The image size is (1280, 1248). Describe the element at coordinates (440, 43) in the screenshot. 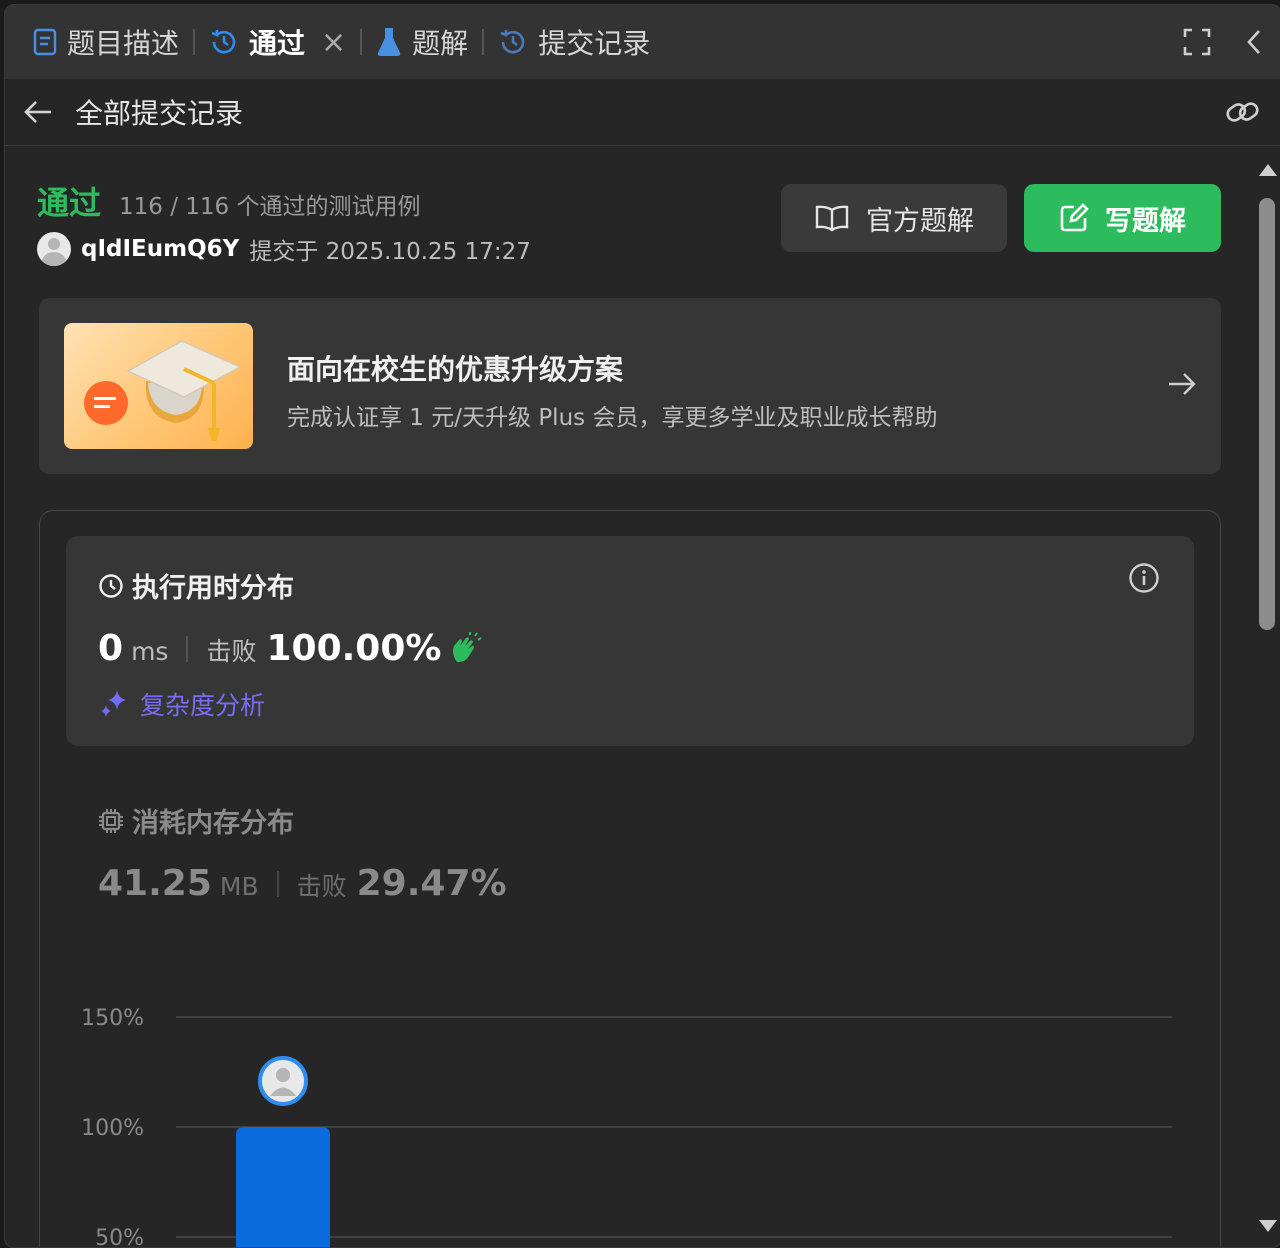

I see `tab-label: 题解` at that location.